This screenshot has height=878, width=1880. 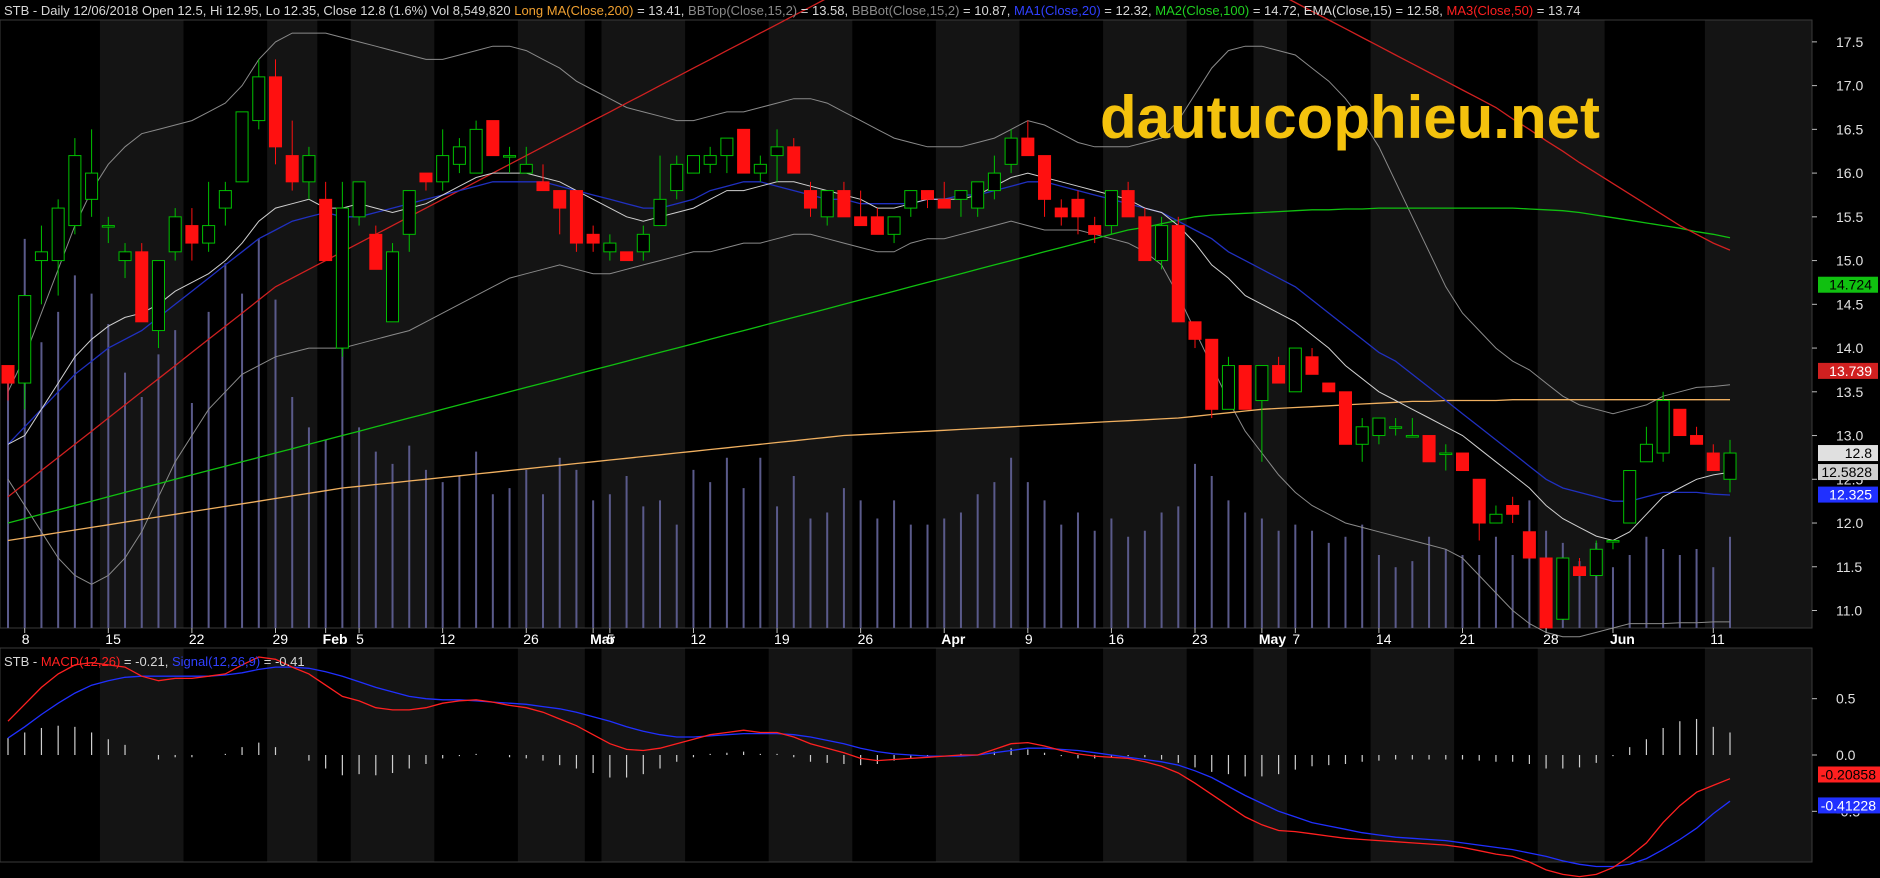 What do you see at coordinates (1849, 523) in the screenshot?
I see `price-tick-label: 12.0` at bounding box center [1849, 523].